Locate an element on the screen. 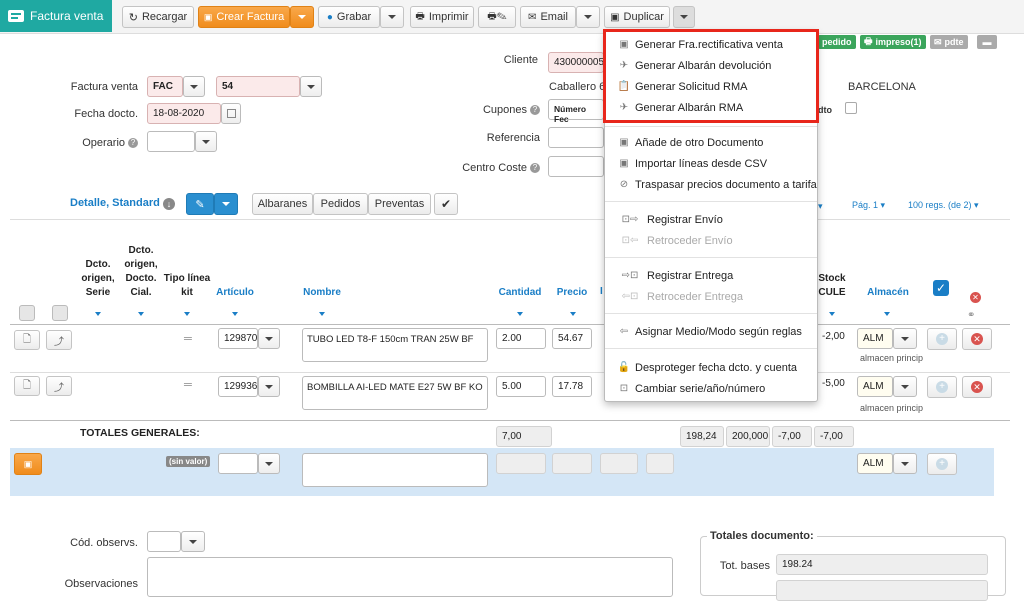 This screenshot has width=1024, height=601. email-button: ✉ Email is located at coordinates (548, 17).